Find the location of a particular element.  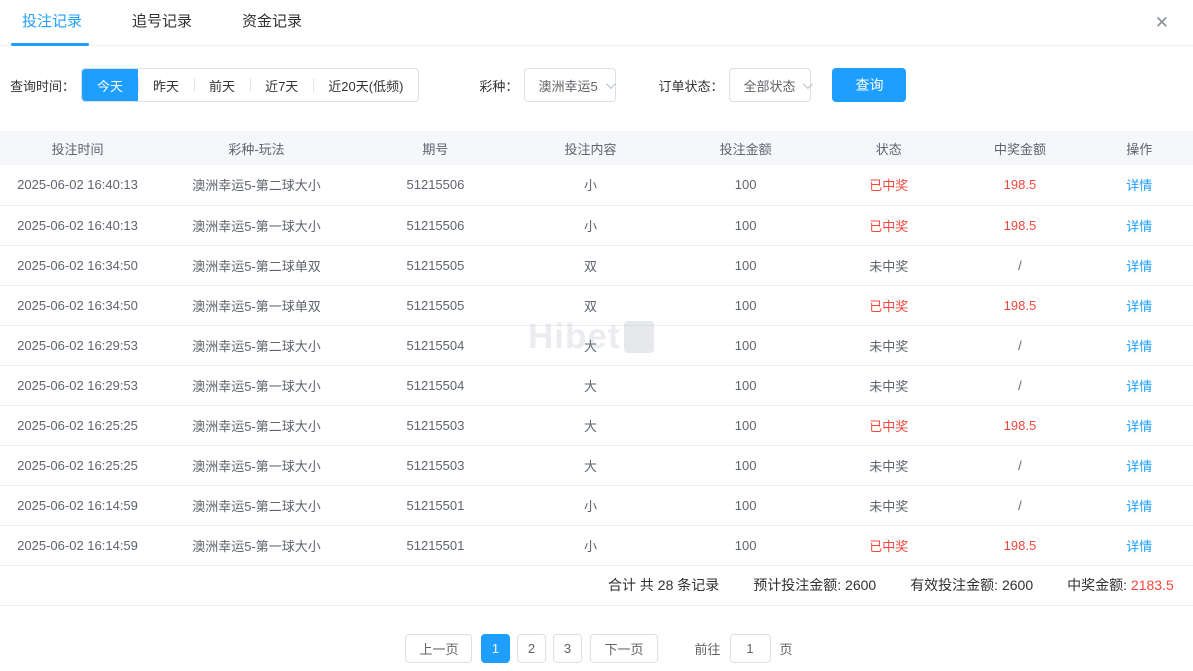

order-status-select: 全部状态 is located at coordinates (771, 85).